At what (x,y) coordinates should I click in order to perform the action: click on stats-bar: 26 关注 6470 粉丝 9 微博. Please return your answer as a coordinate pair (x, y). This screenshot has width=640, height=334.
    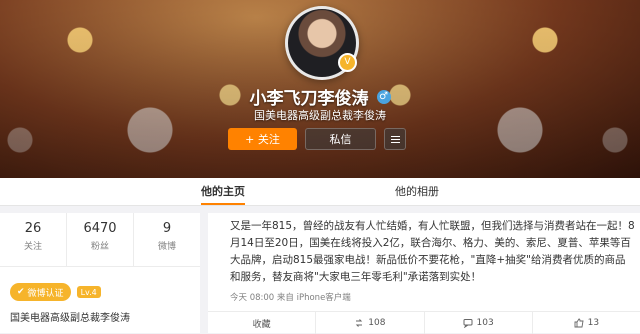
    Looking at the image, I should click on (100, 240).